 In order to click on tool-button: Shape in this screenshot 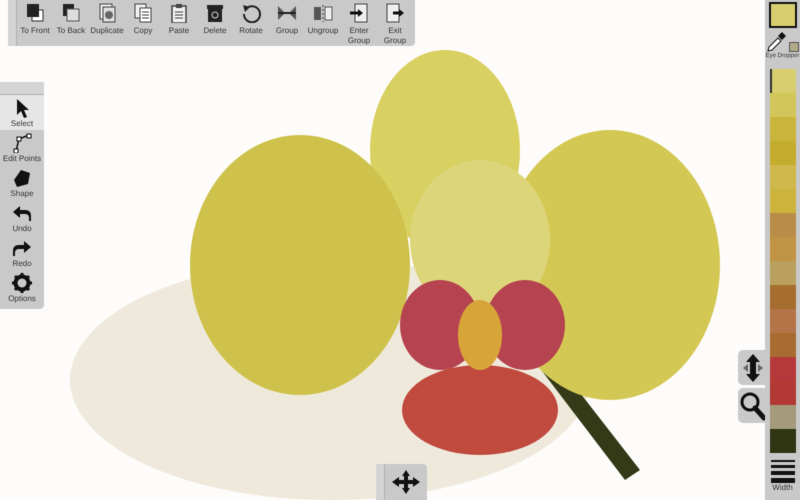, I will do `click(22, 182)`.